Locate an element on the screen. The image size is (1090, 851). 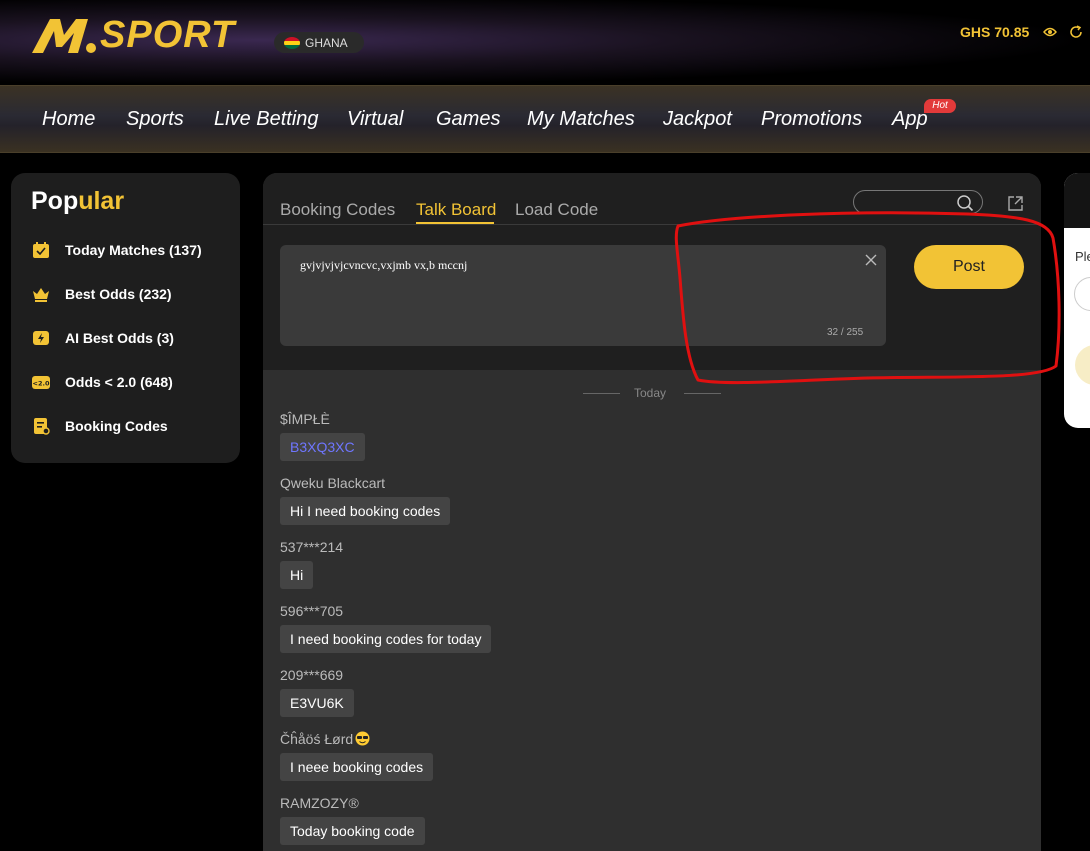
sidebar-item-booking-codes: Booking Codes is located at coordinates (99, 426).